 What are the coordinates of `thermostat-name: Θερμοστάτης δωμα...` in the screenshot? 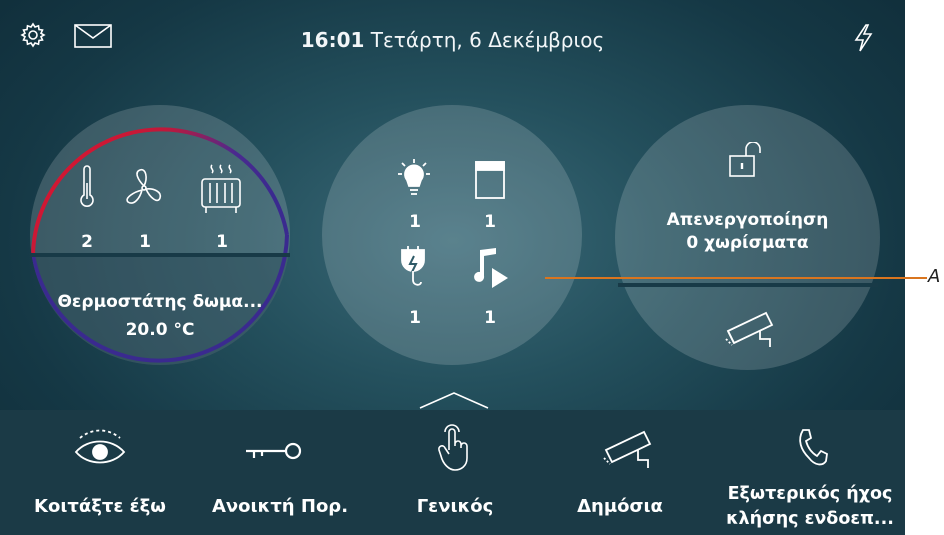 It's located at (160, 302).